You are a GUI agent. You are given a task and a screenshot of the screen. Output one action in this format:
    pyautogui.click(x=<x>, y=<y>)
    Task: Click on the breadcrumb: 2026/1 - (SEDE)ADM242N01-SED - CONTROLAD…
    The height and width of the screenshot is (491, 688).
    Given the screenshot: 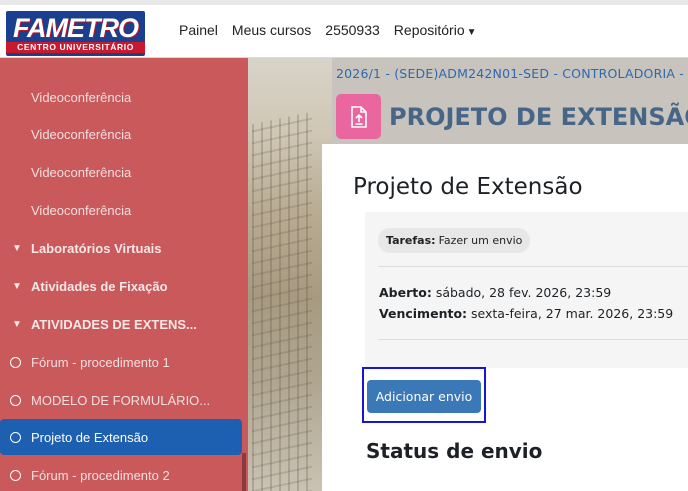 What is the action you would take?
    pyautogui.click(x=510, y=73)
    